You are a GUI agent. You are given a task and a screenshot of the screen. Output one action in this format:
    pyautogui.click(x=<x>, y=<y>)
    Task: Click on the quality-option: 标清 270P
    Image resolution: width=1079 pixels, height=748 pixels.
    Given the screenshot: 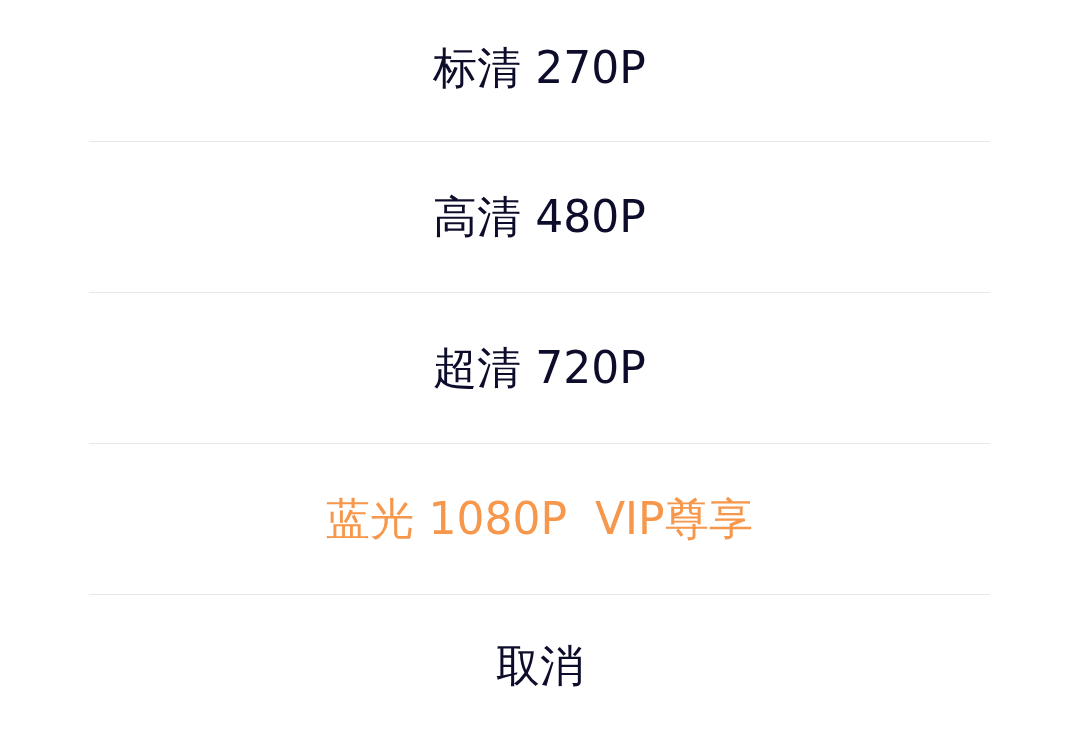 What is the action you would take?
    pyautogui.click(x=539, y=68)
    